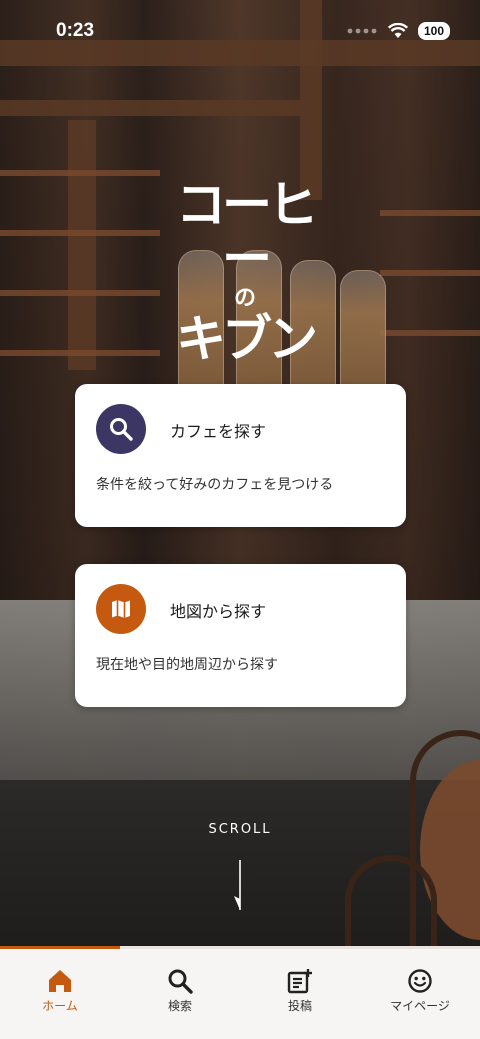 The height and width of the screenshot is (1039, 480). What do you see at coordinates (391, 901) in the screenshot?
I see `chair` at bounding box center [391, 901].